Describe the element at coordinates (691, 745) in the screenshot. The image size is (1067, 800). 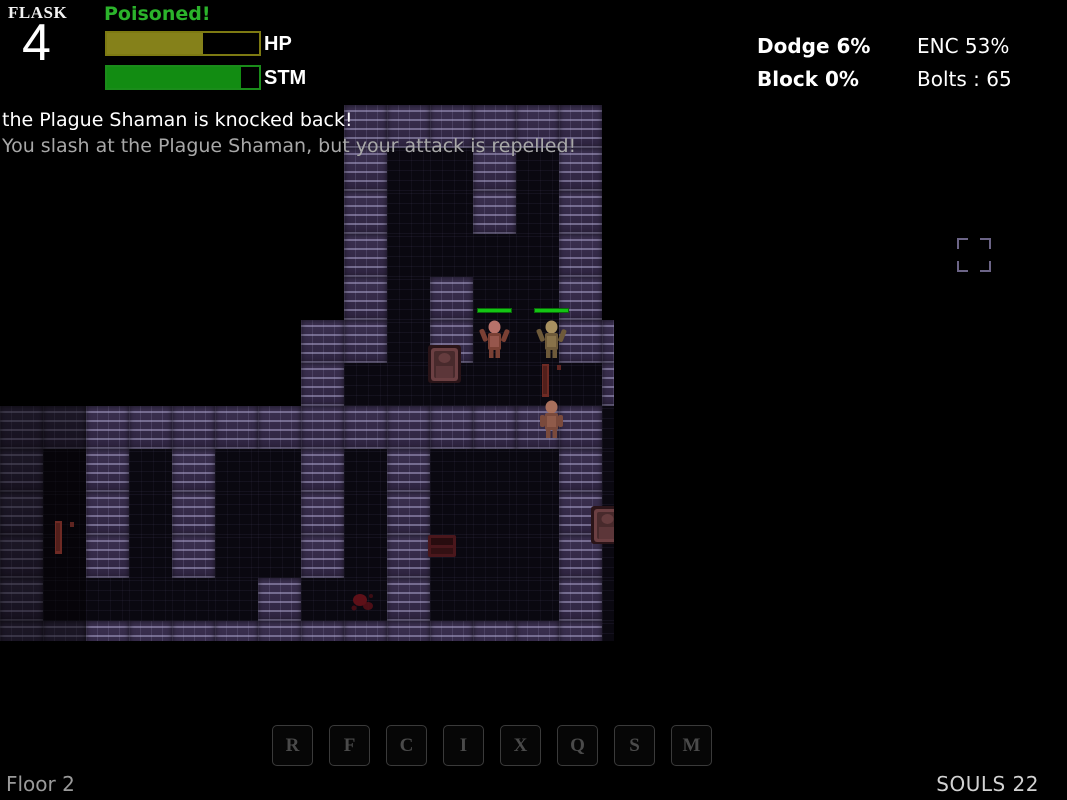
I see `keybind-button-m: M` at that location.